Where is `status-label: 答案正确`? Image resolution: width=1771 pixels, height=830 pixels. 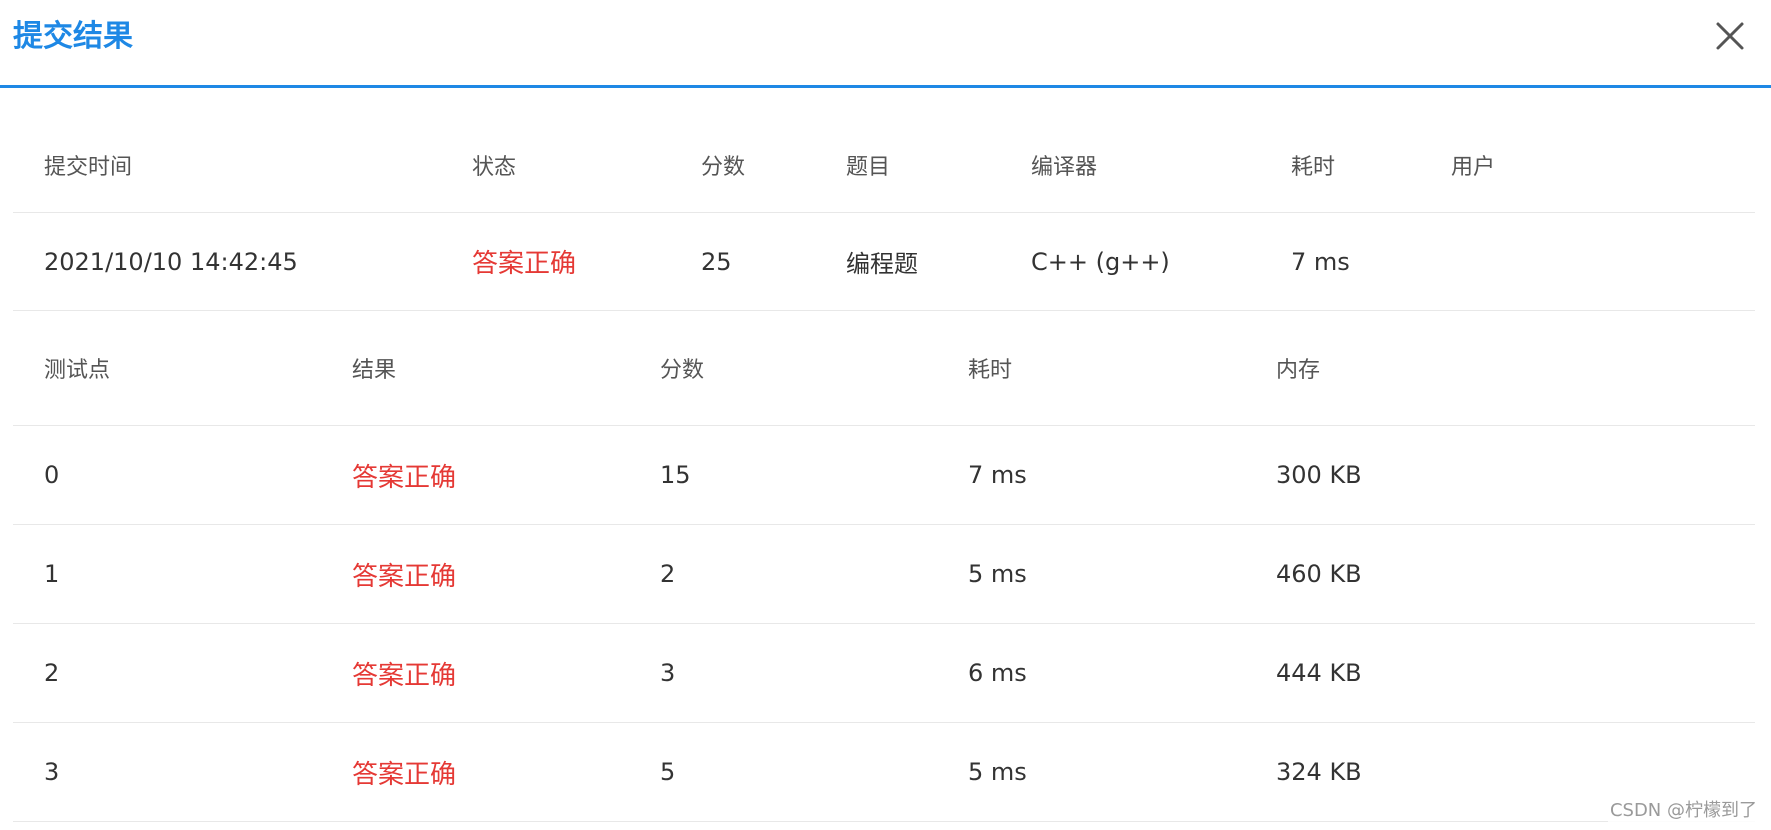
status-label: 答案正确 is located at coordinates (555, 261).